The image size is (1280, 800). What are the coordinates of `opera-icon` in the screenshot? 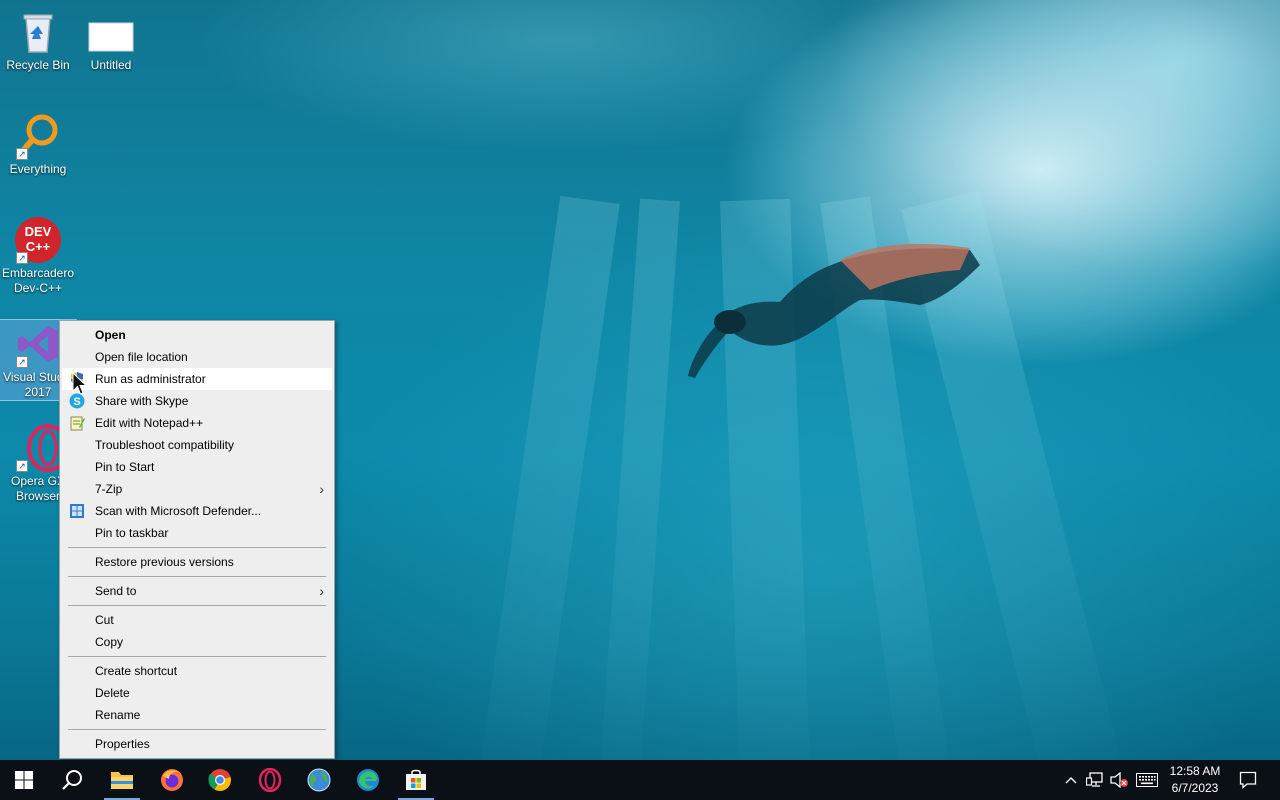 It's located at (270, 780).